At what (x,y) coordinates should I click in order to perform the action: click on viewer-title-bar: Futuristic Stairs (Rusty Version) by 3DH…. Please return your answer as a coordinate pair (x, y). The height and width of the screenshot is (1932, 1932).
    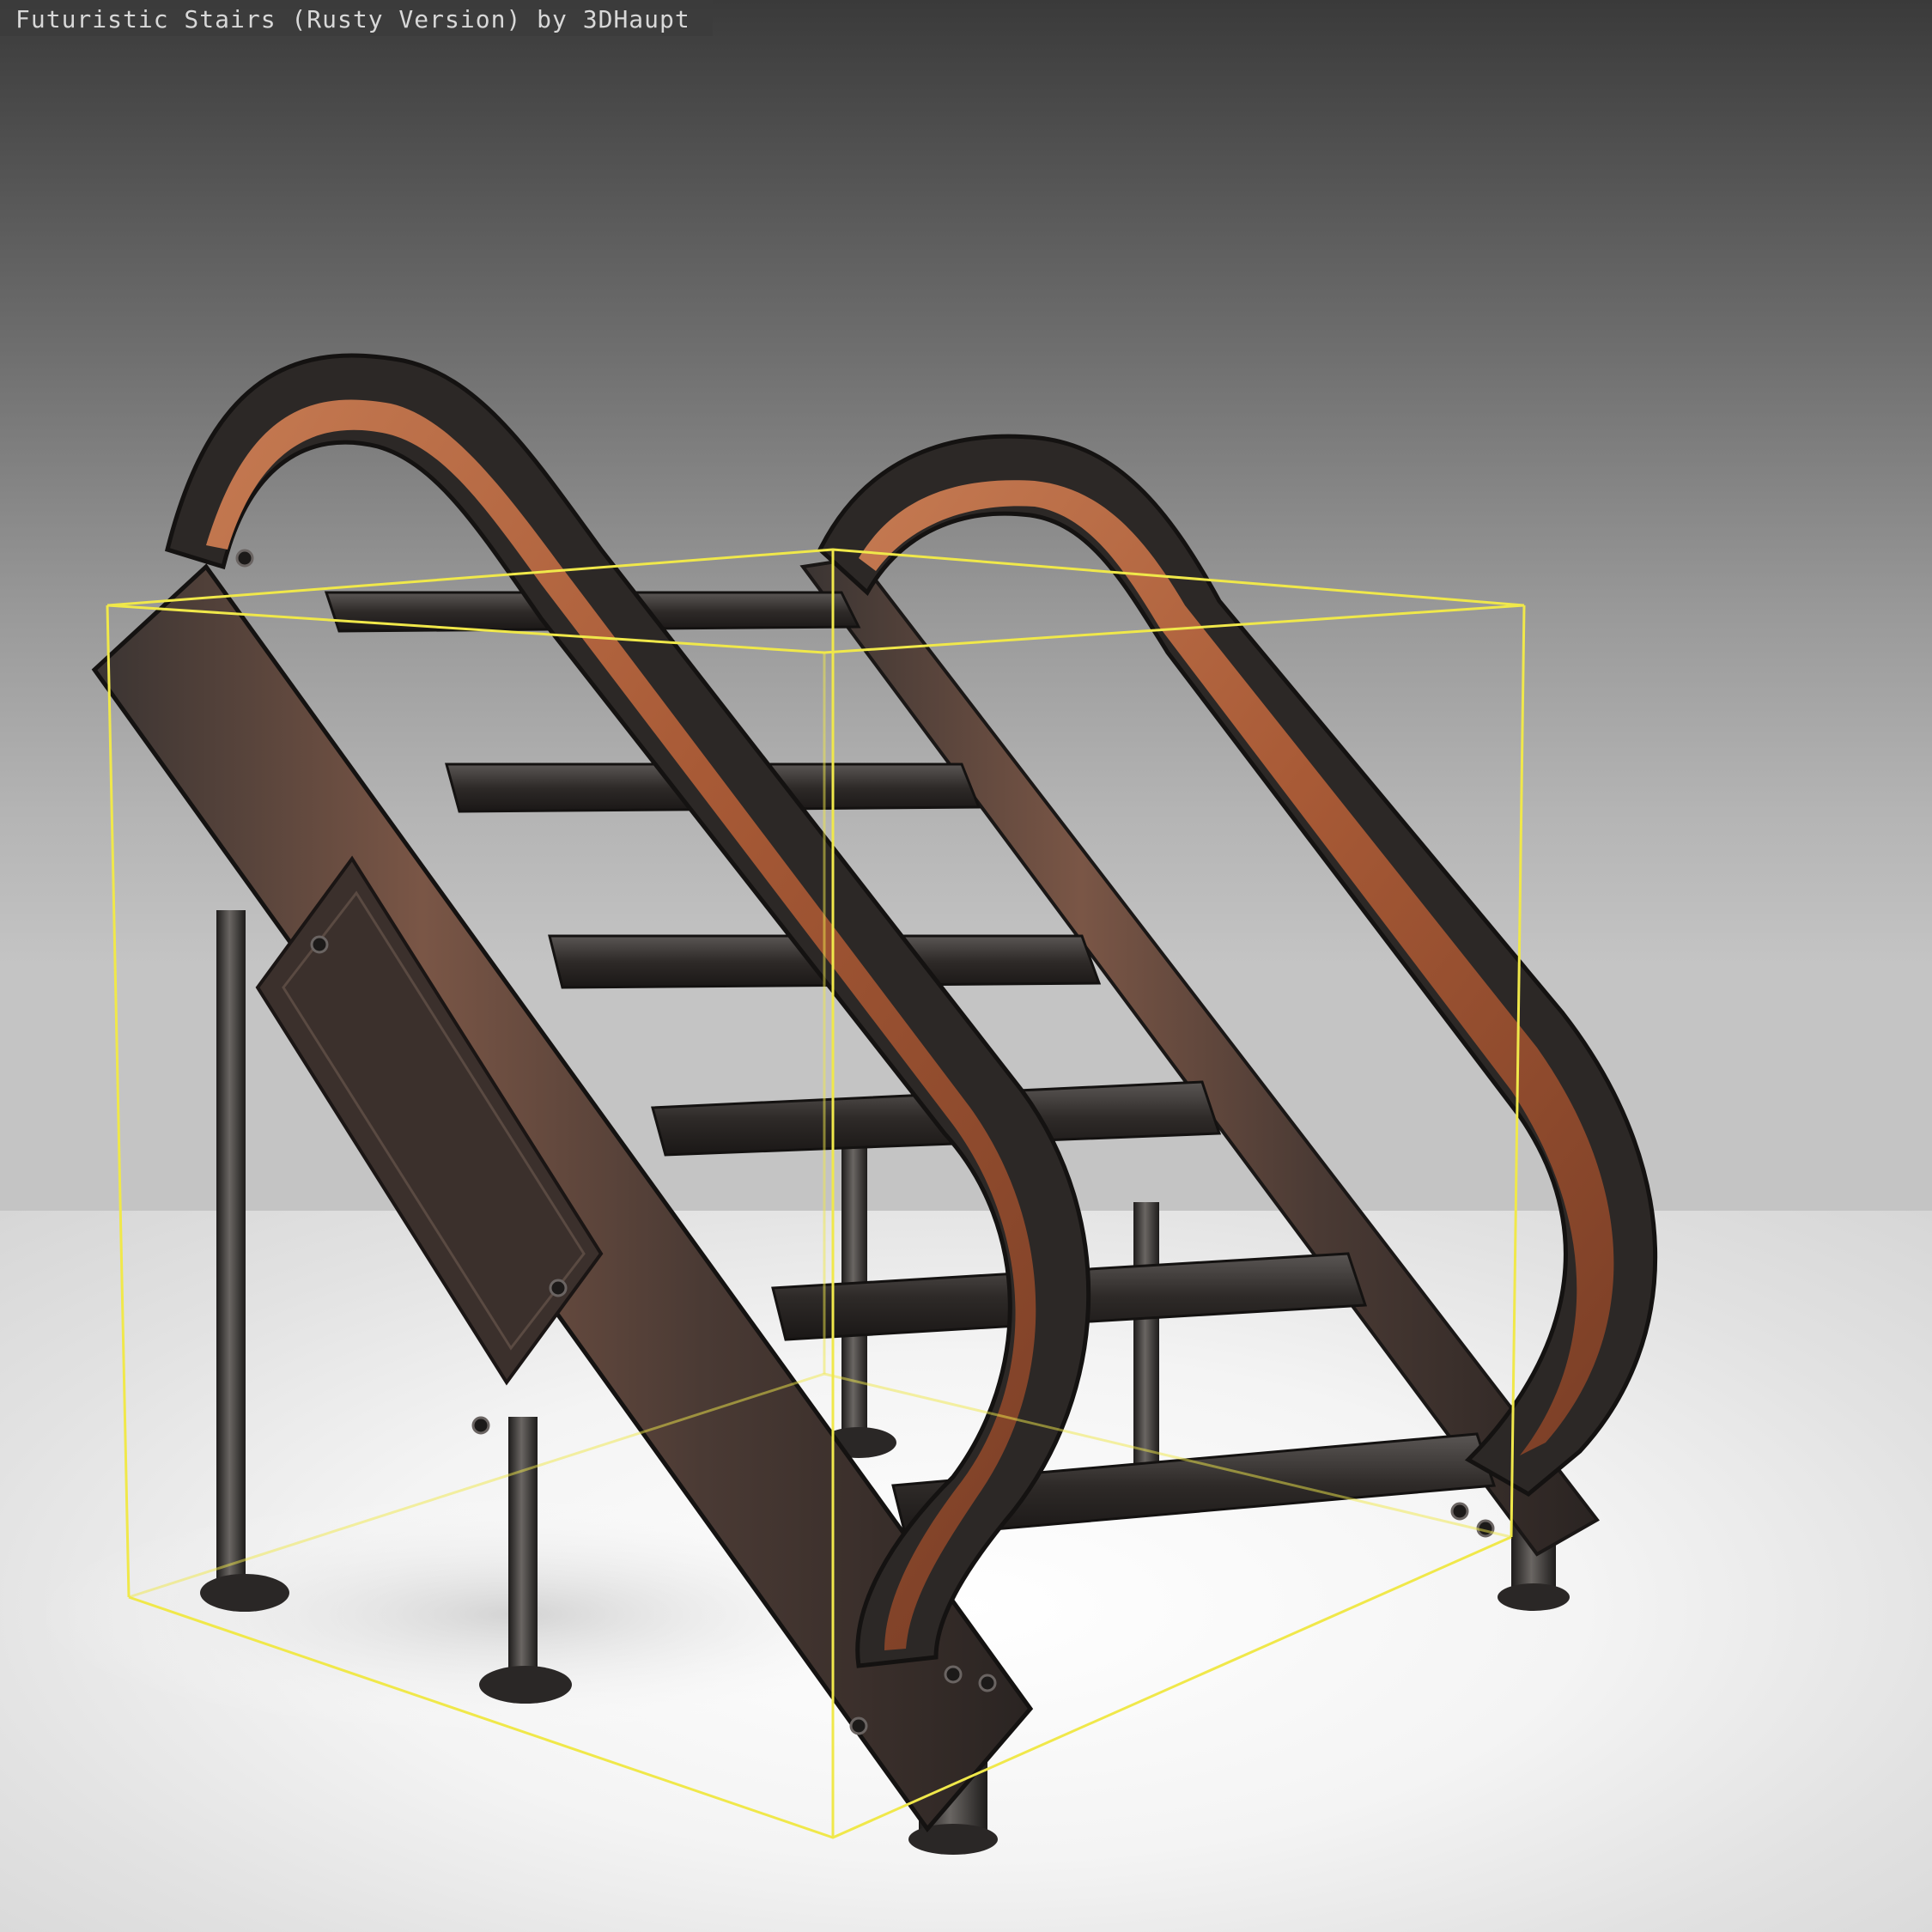
    Looking at the image, I should click on (356, 18).